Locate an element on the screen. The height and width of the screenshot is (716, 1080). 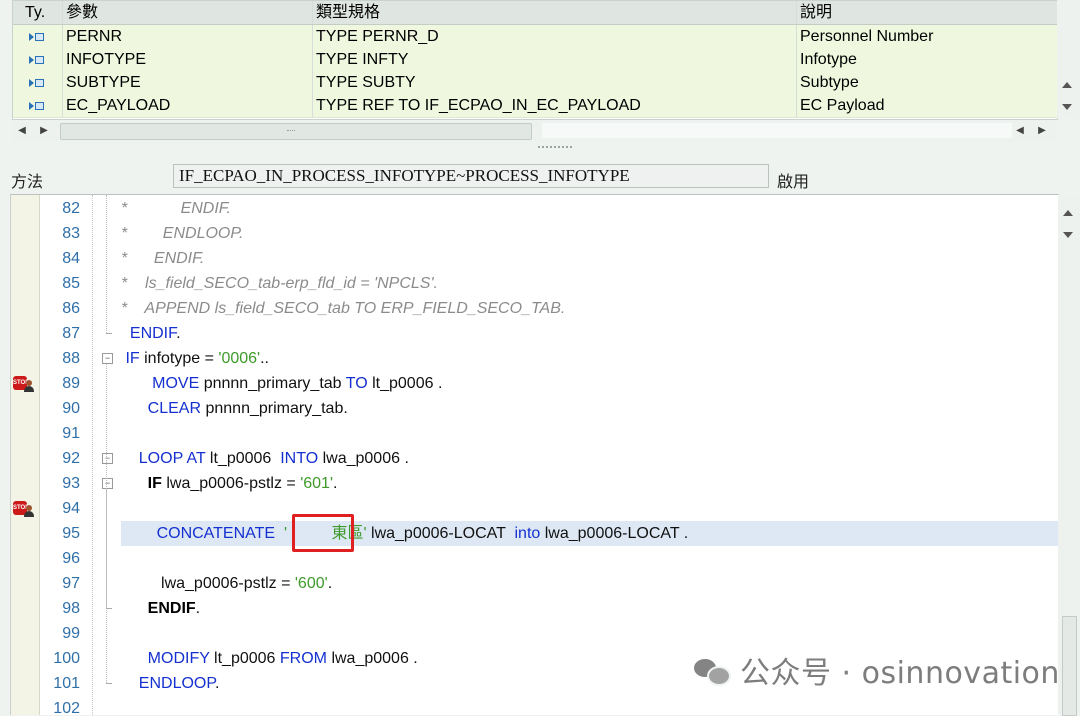
parameter-name: INFOTYPE is located at coordinates (188, 59).